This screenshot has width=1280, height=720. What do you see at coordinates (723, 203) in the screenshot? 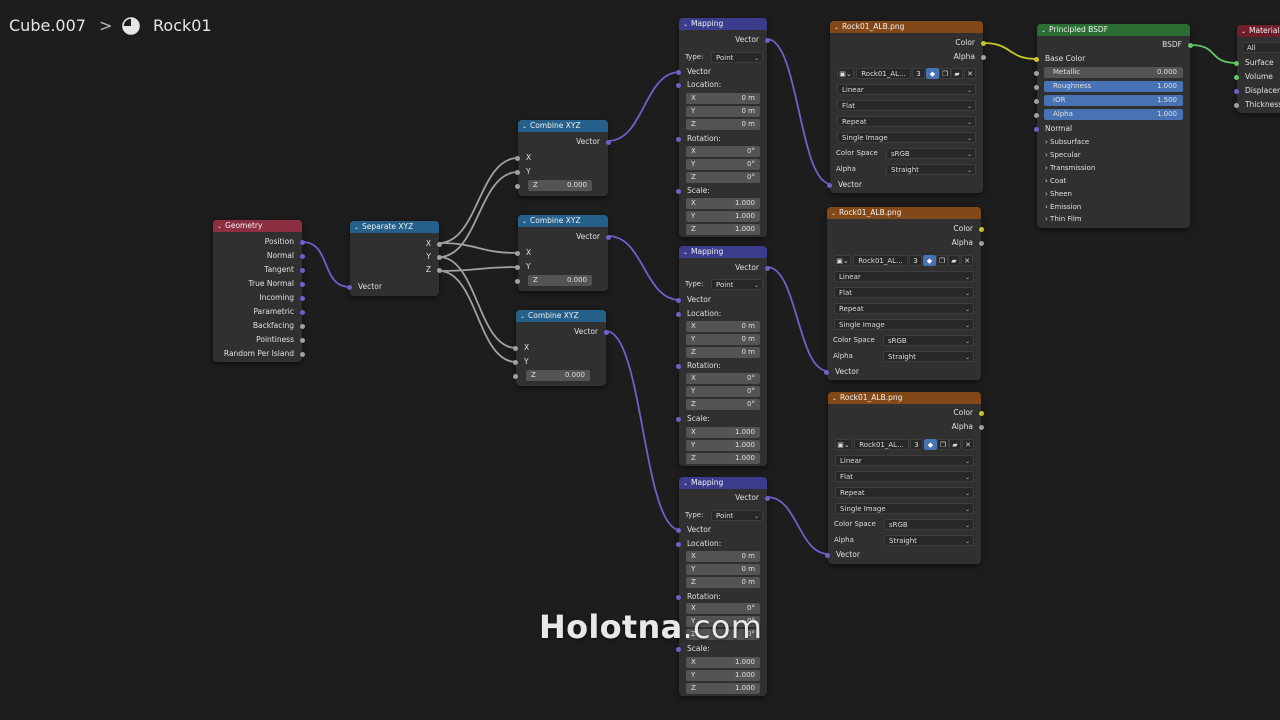
I see `scale-x-field: X 1.000` at bounding box center [723, 203].